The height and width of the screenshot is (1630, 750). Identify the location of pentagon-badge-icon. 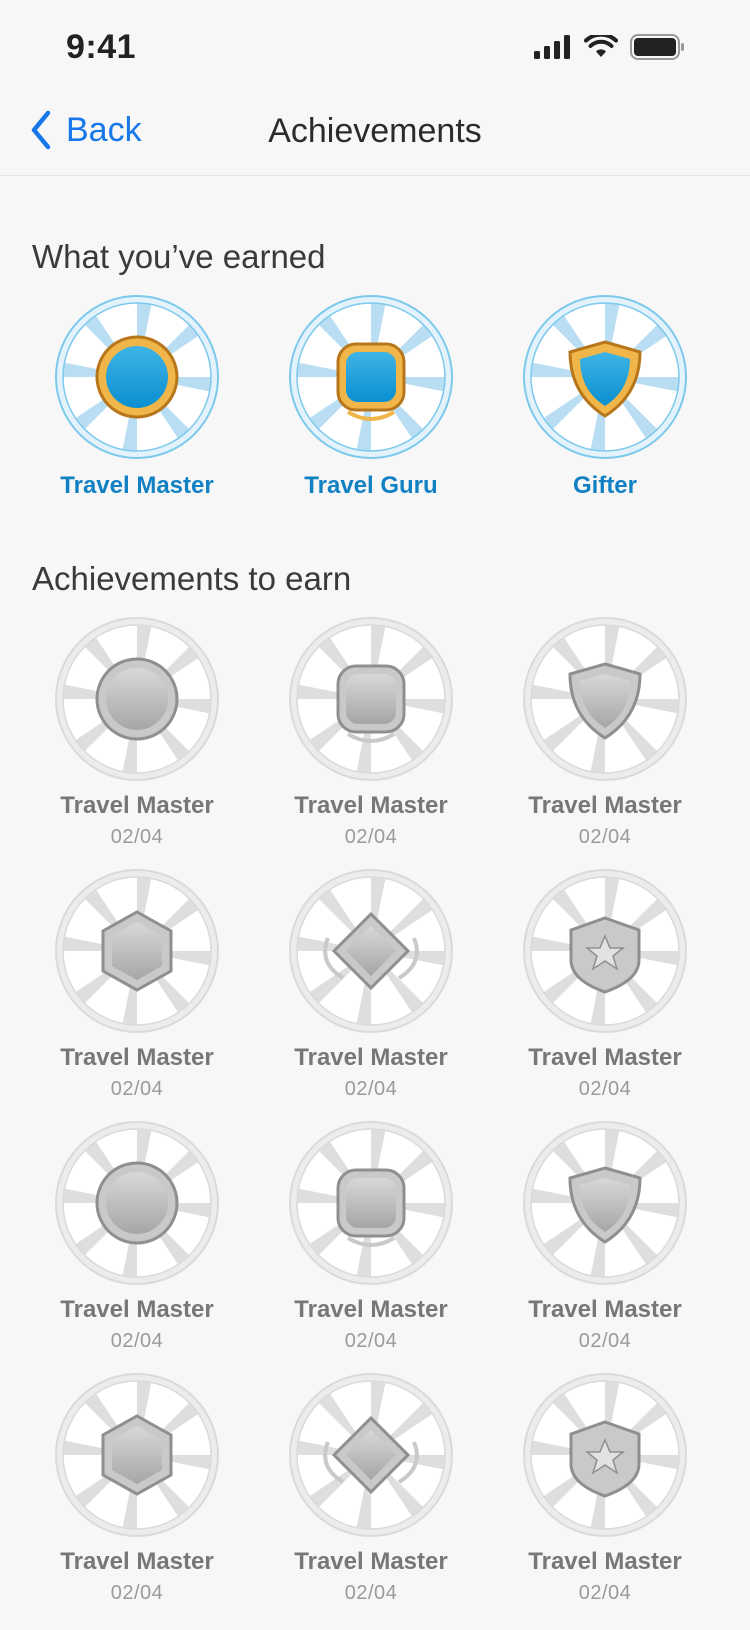
(137, 699).